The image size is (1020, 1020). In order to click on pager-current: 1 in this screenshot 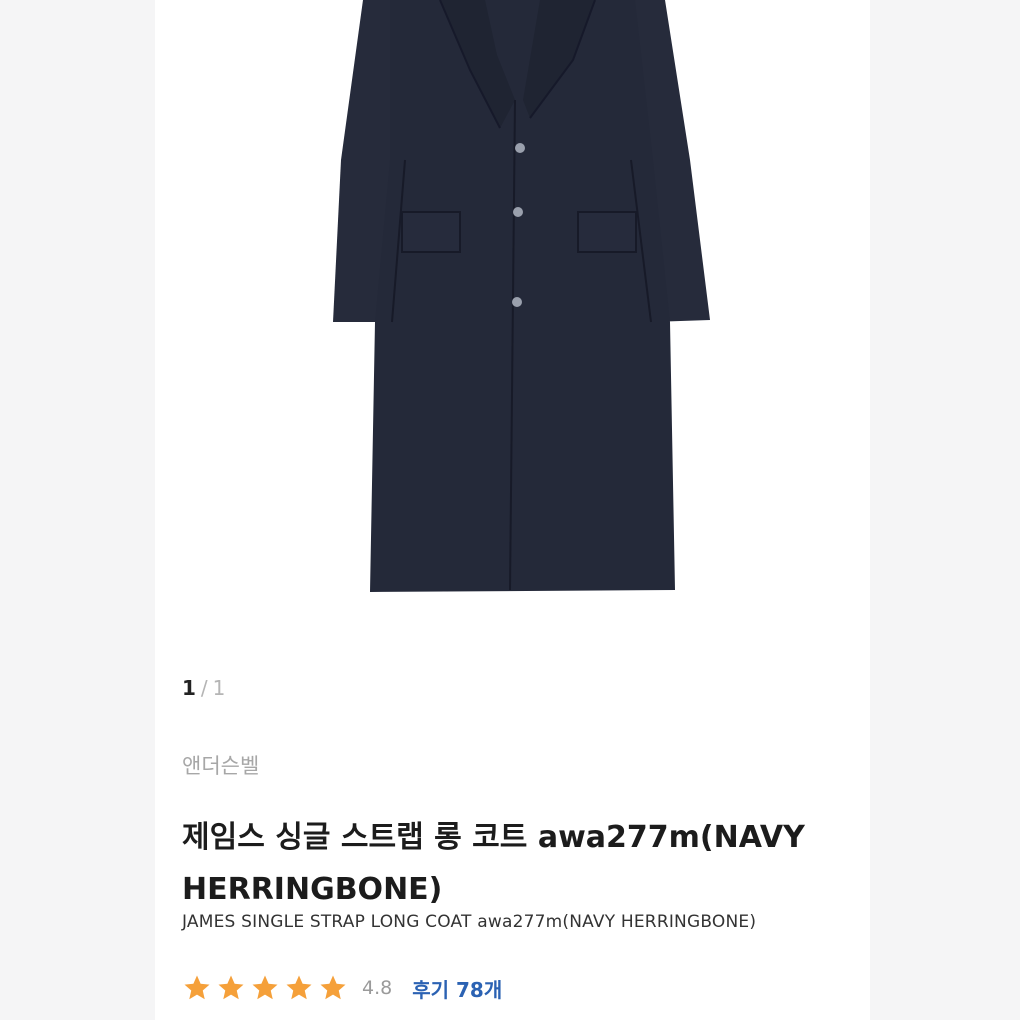, I will do `click(189, 688)`.